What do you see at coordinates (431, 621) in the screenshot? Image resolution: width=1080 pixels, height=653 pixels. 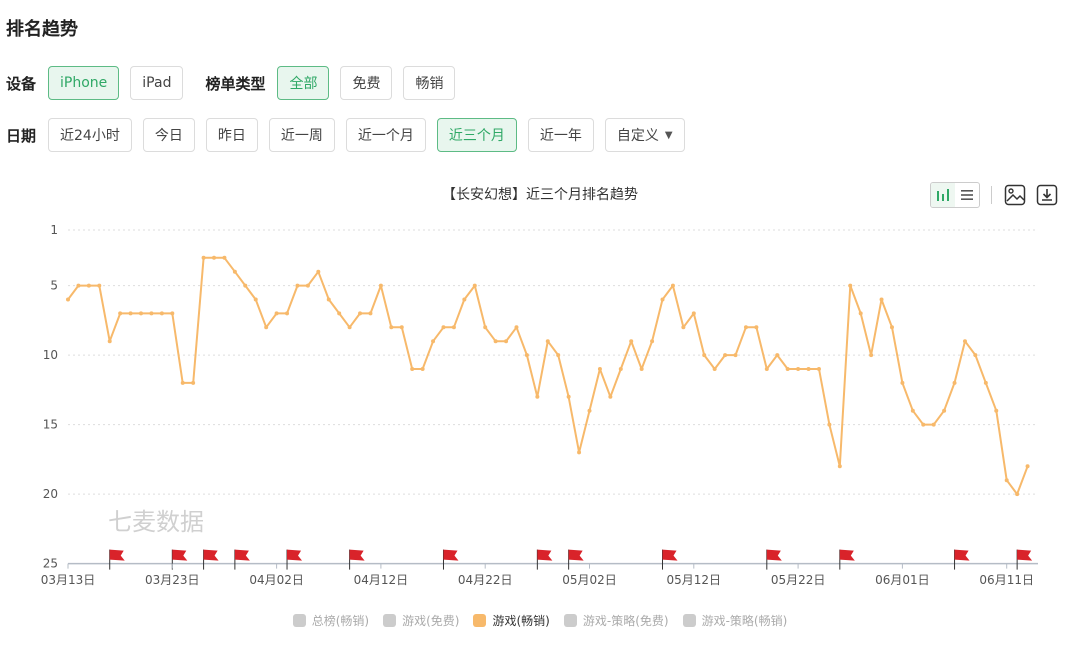 I see `legend-label: 游戏(免费)` at bounding box center [431, 621].